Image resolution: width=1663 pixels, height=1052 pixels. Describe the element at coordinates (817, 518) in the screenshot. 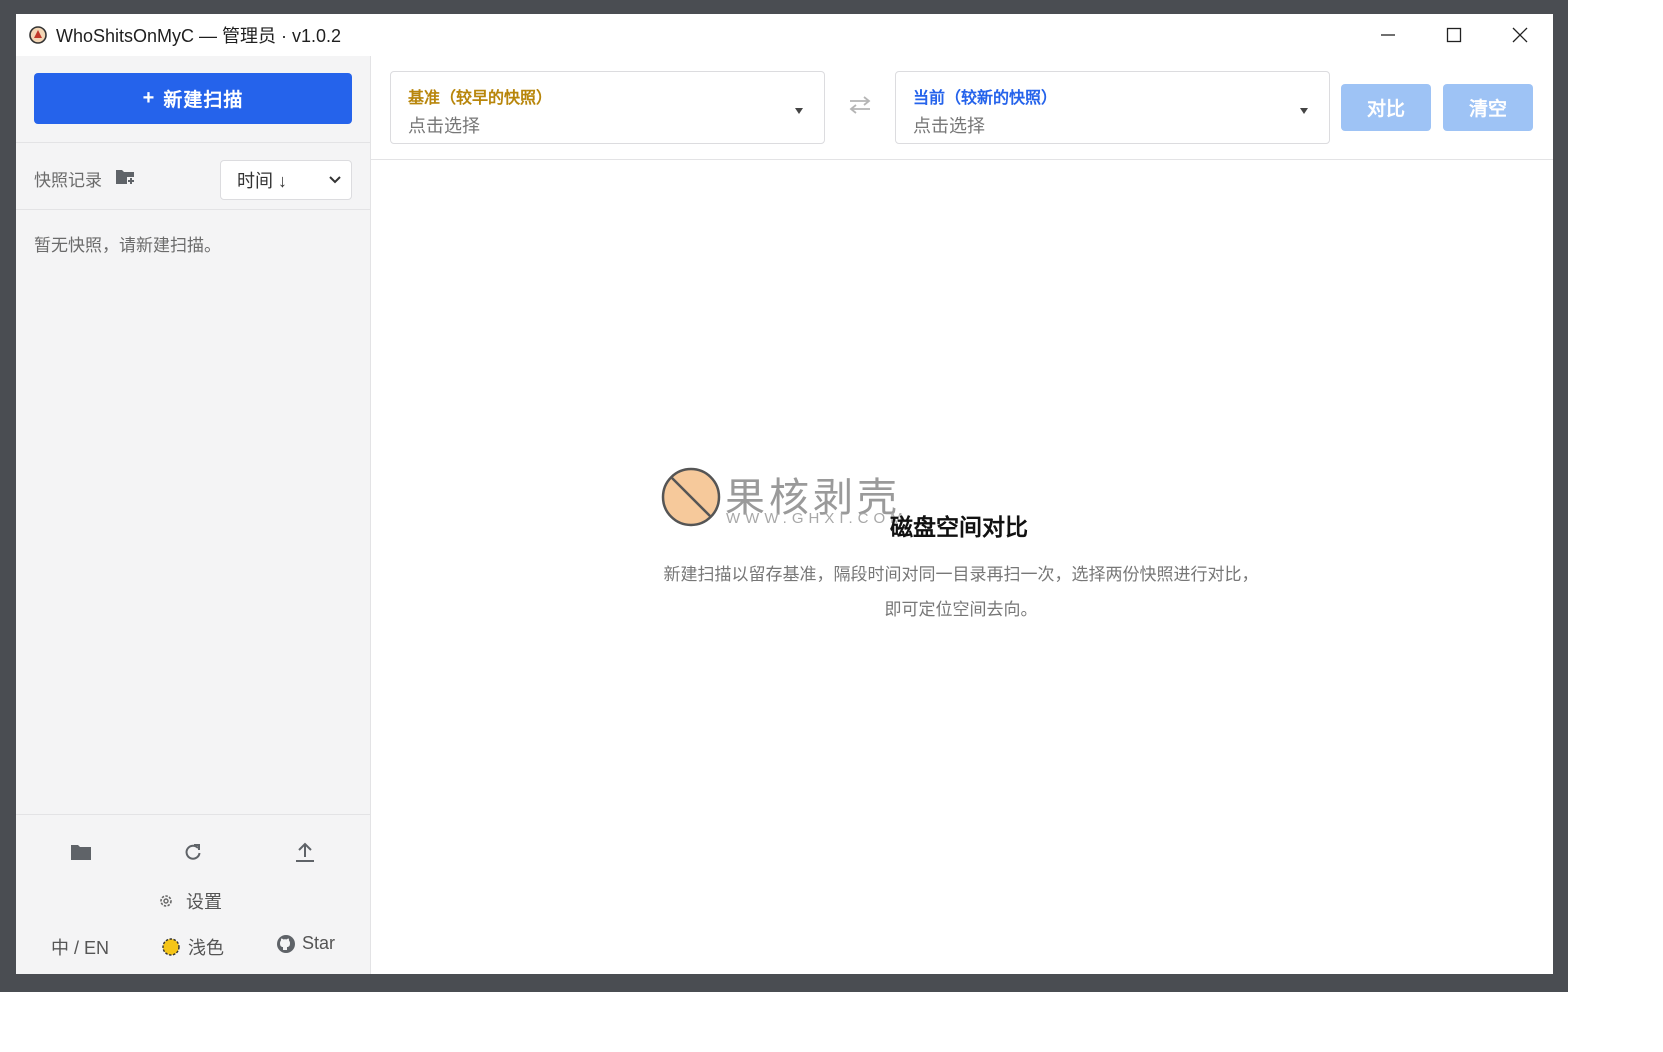

I see `watermark-url: WWW.GHXI.COM` at that location.